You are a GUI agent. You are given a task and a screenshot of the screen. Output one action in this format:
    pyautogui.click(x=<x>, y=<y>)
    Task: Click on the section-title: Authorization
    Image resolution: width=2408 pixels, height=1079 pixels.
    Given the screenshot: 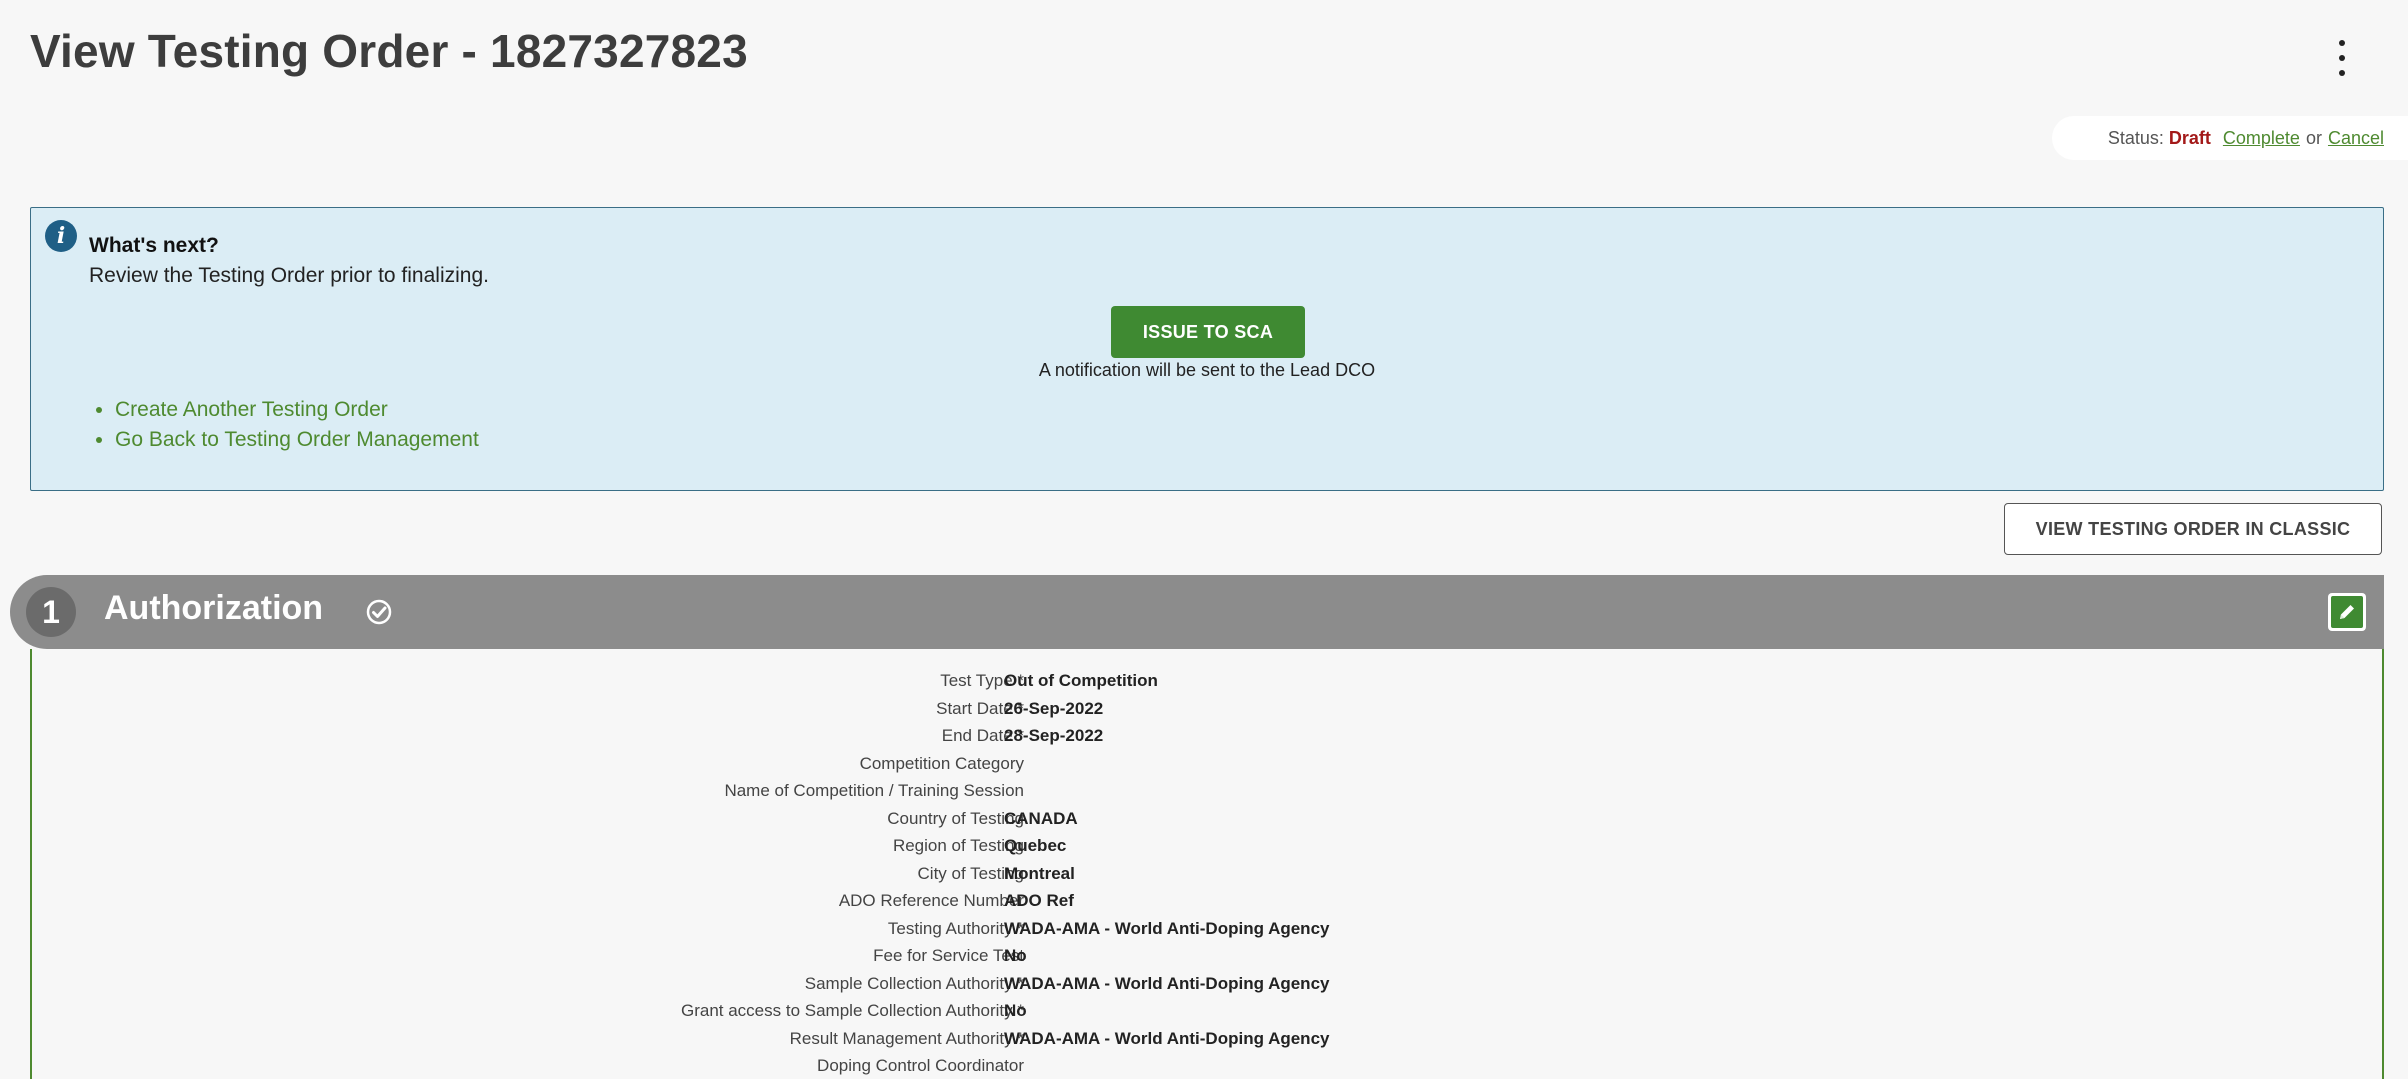 What is the action you would take?
    pyautogui.click(x=214, y=608)
    